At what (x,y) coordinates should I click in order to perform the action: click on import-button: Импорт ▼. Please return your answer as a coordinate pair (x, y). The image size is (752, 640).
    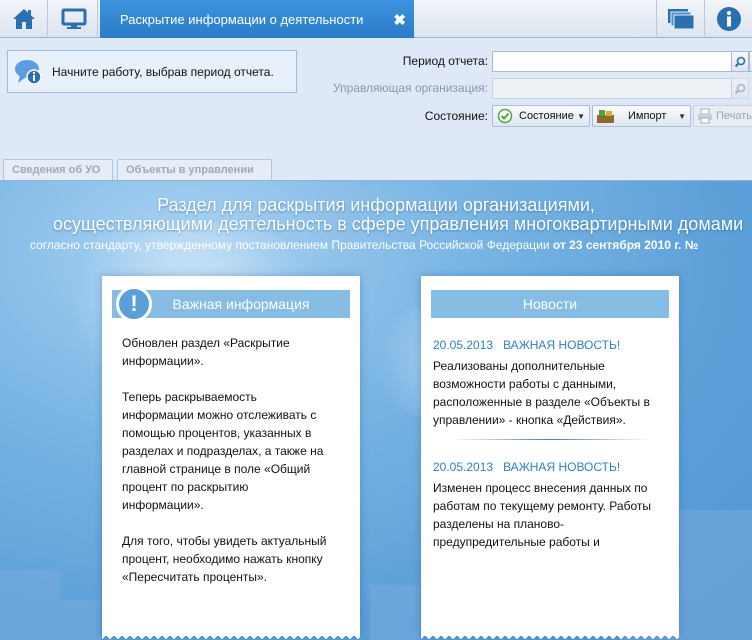
    Looking at the image, I should click on (641, 116).